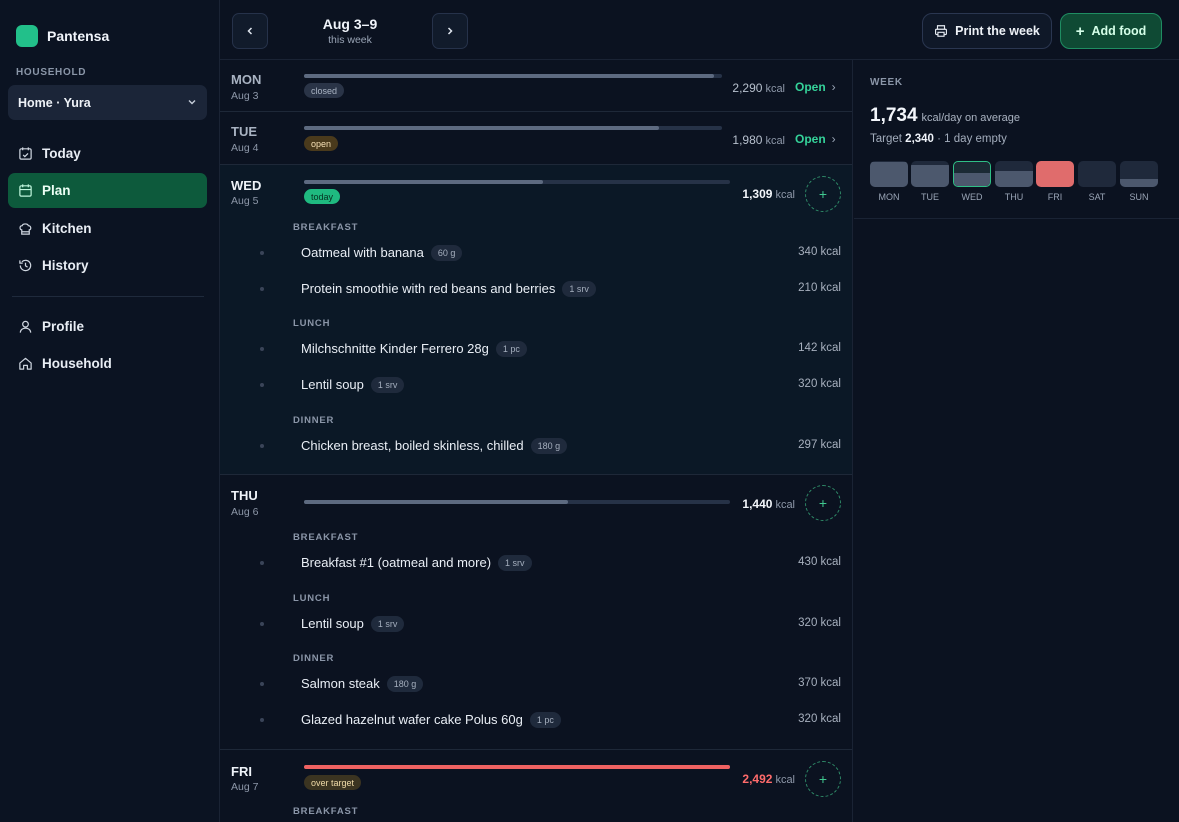 Image resolution: width=1179 pixels, height=822 pixels. What do you see at coordinates (894, 115) in the screenshot?
I see `week-average-value: 1,734` at bounding box center [894, 115].